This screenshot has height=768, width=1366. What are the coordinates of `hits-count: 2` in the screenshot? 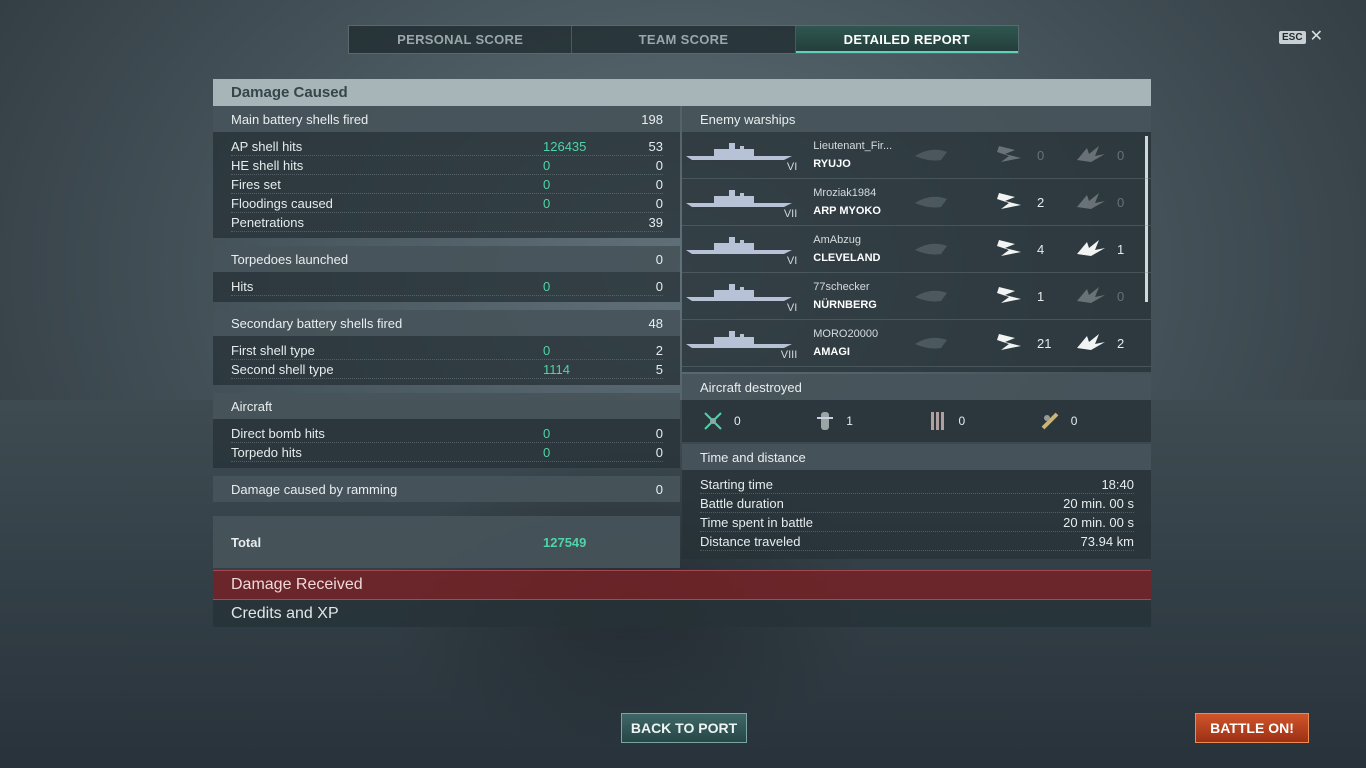 It's located at (1041, 202).